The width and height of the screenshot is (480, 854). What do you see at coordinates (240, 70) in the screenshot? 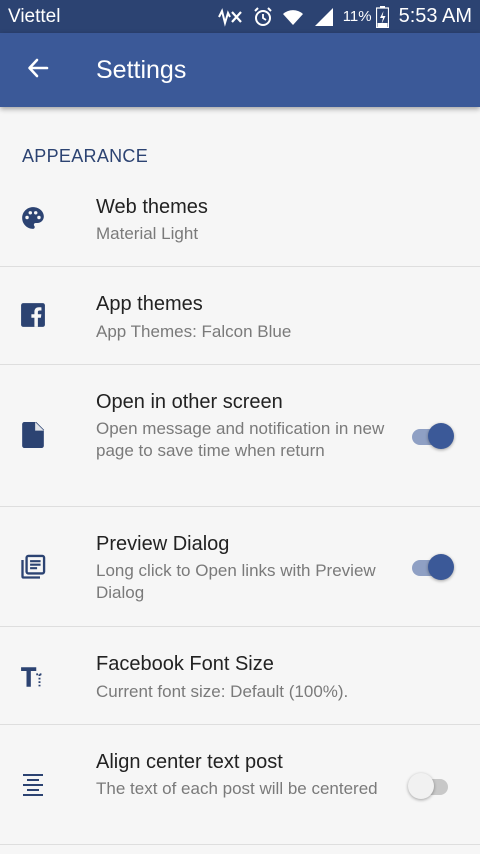
I see `app-bar: Settings` at bounding box center [240, 70].